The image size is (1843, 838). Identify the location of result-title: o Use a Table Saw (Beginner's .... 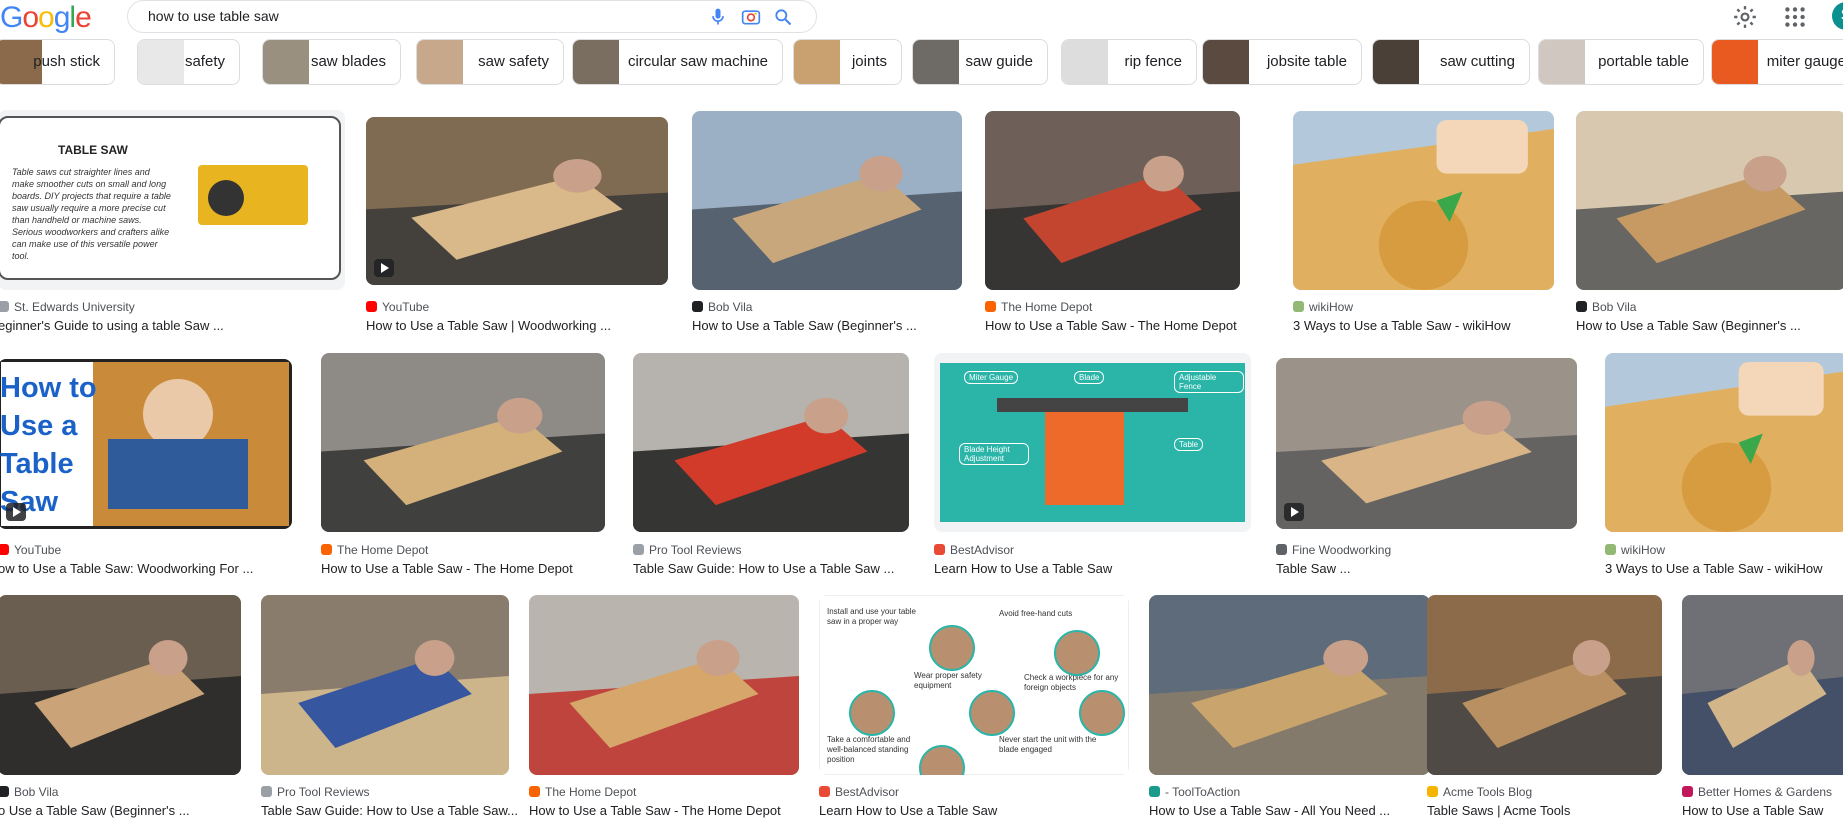
(95, 810).